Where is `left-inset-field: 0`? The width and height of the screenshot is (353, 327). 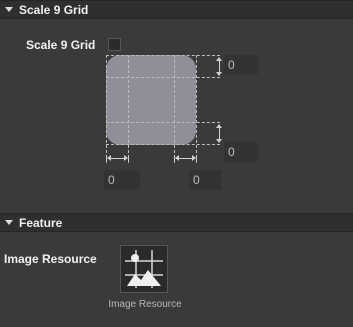 left-inset-field: 0 is located at coordinates (122, 180).